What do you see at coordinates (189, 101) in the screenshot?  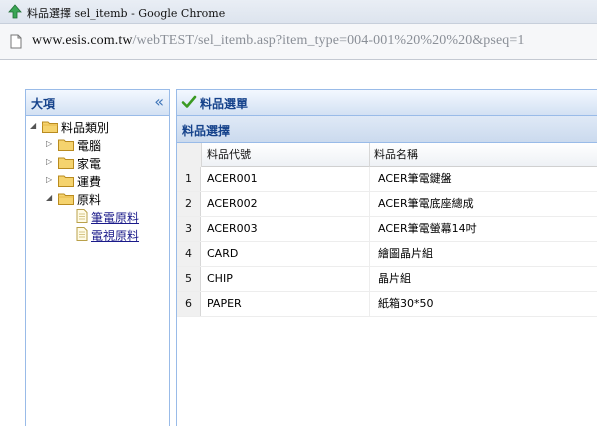 I see `checkmark-icon` at bounding box center [189, 101].